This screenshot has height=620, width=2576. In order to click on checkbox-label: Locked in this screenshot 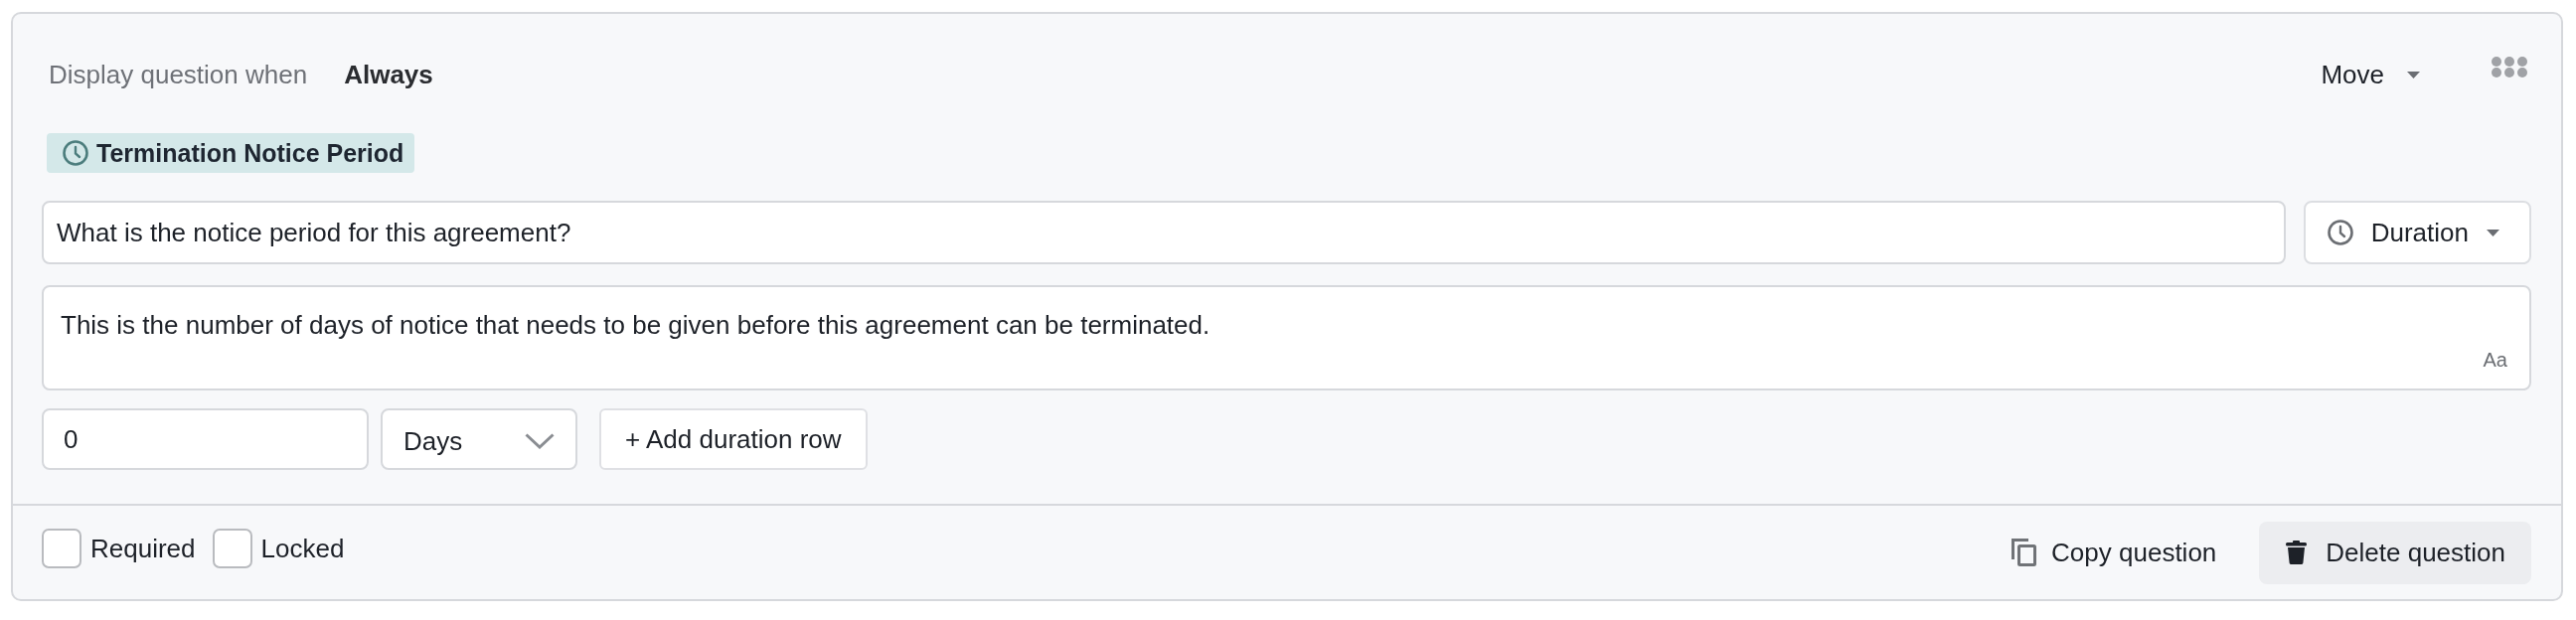, I will do `click(302, 548)`.